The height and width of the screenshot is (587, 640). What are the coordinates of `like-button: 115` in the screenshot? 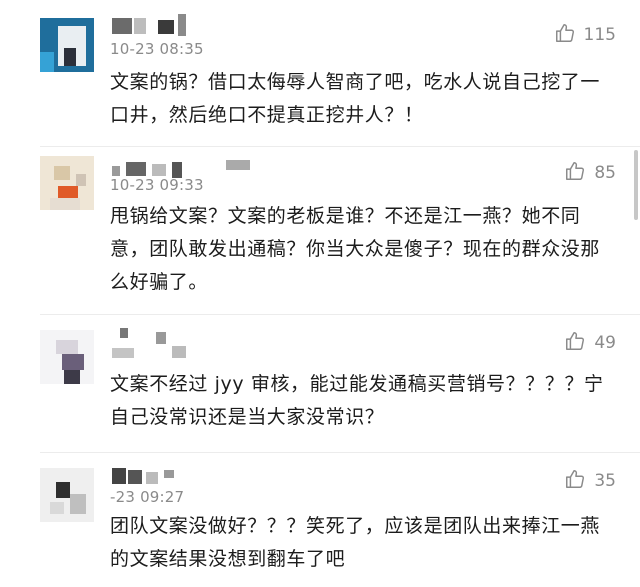 It's located at (585, 35).